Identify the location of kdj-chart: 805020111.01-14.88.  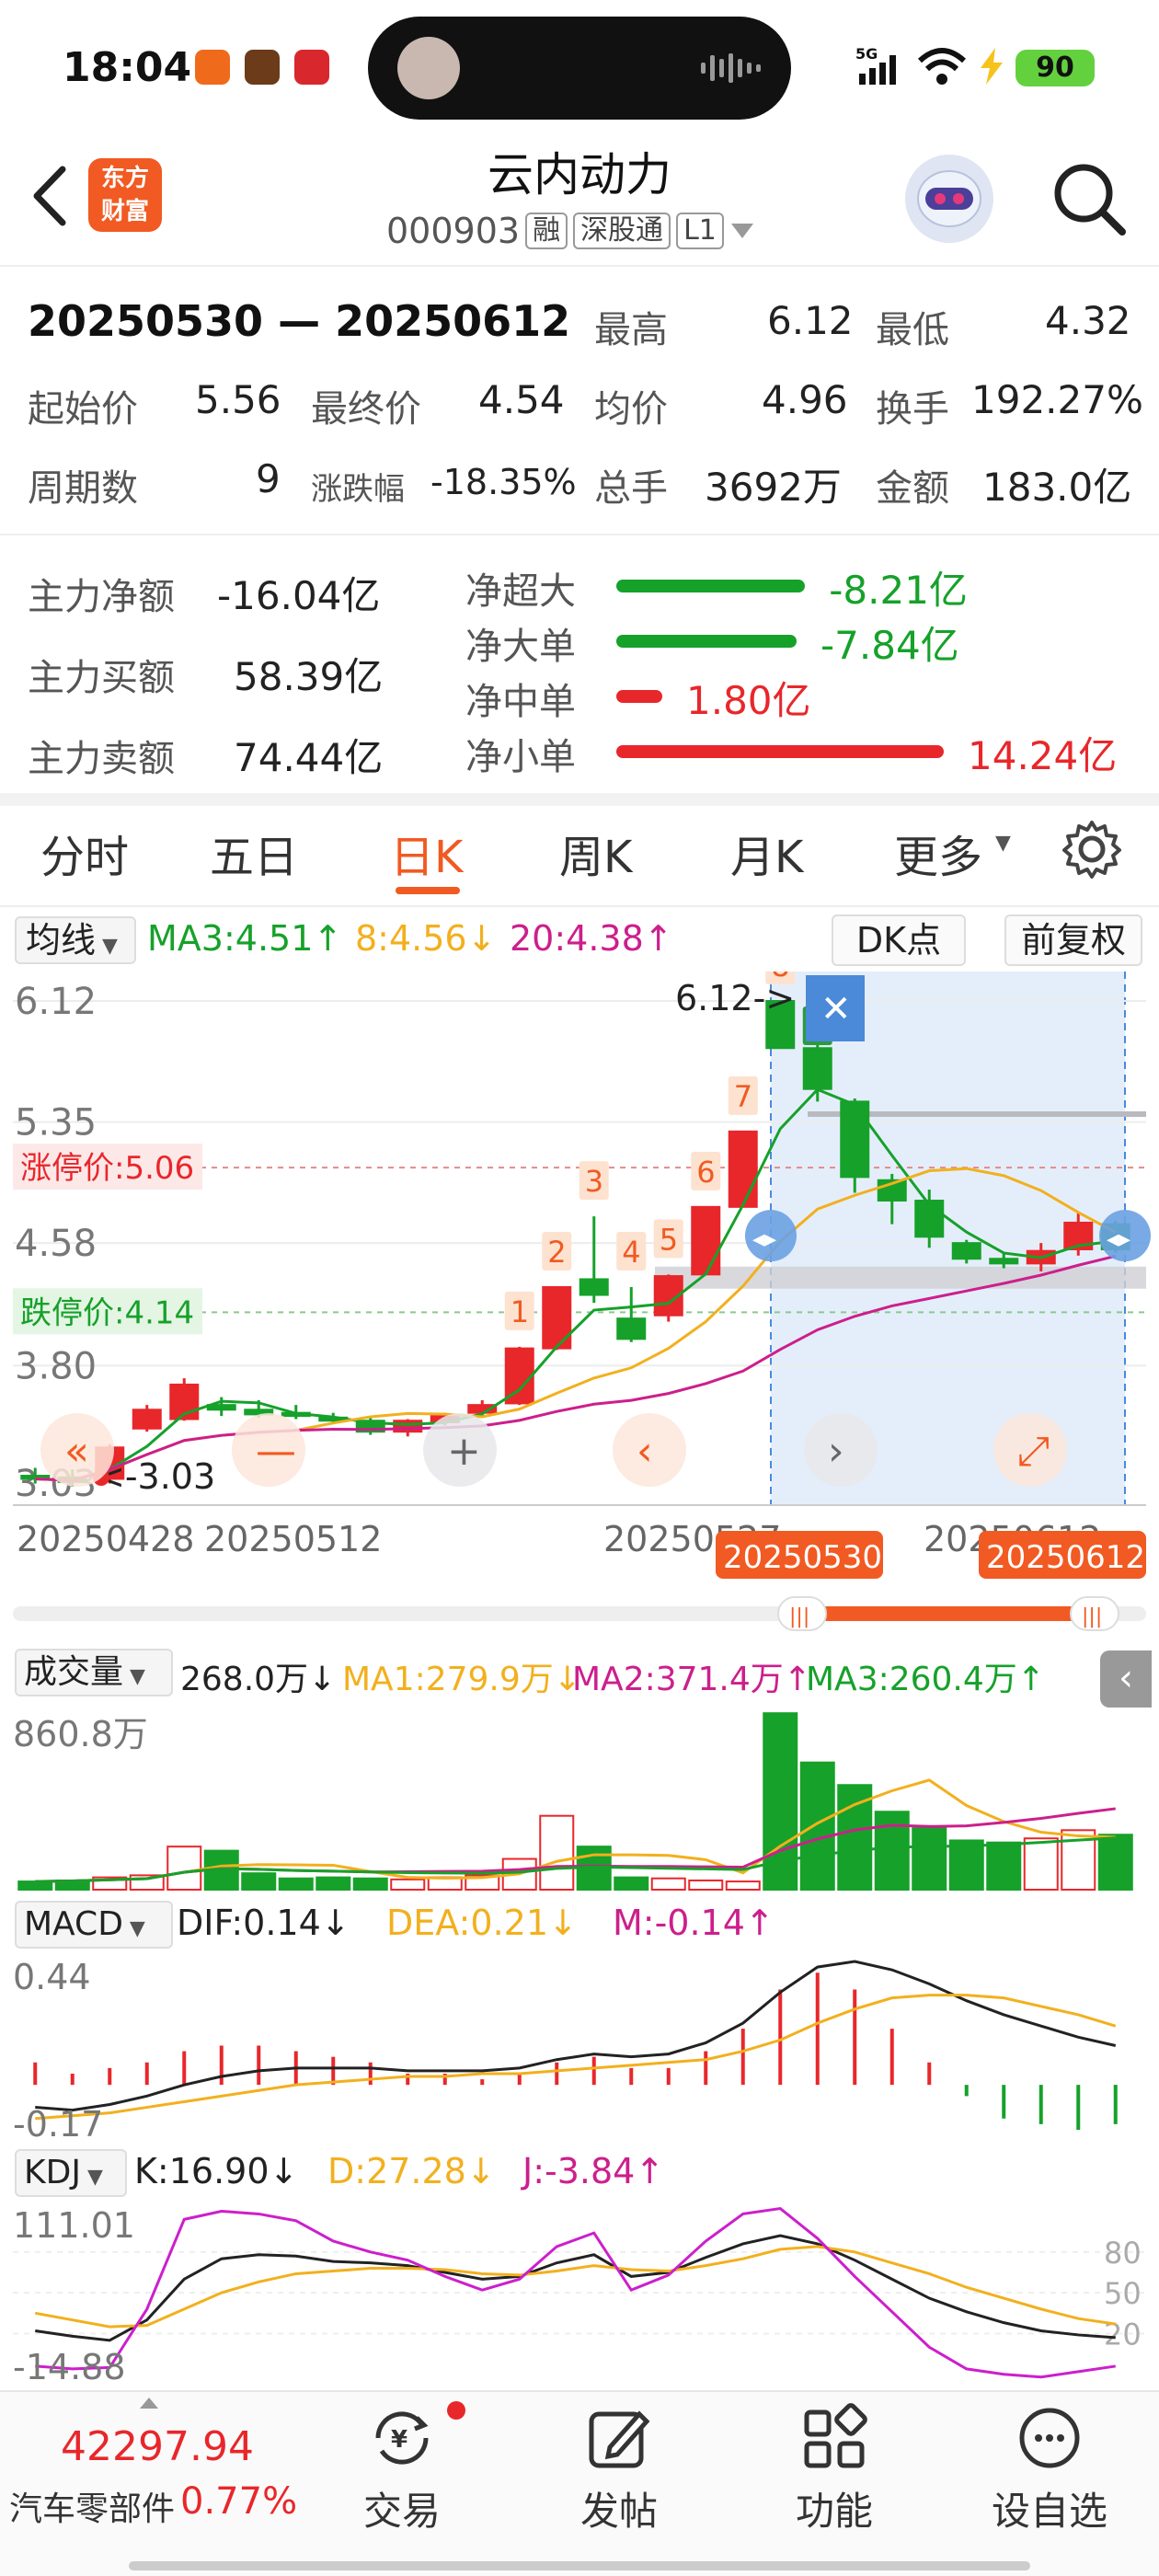
(579, 2295).